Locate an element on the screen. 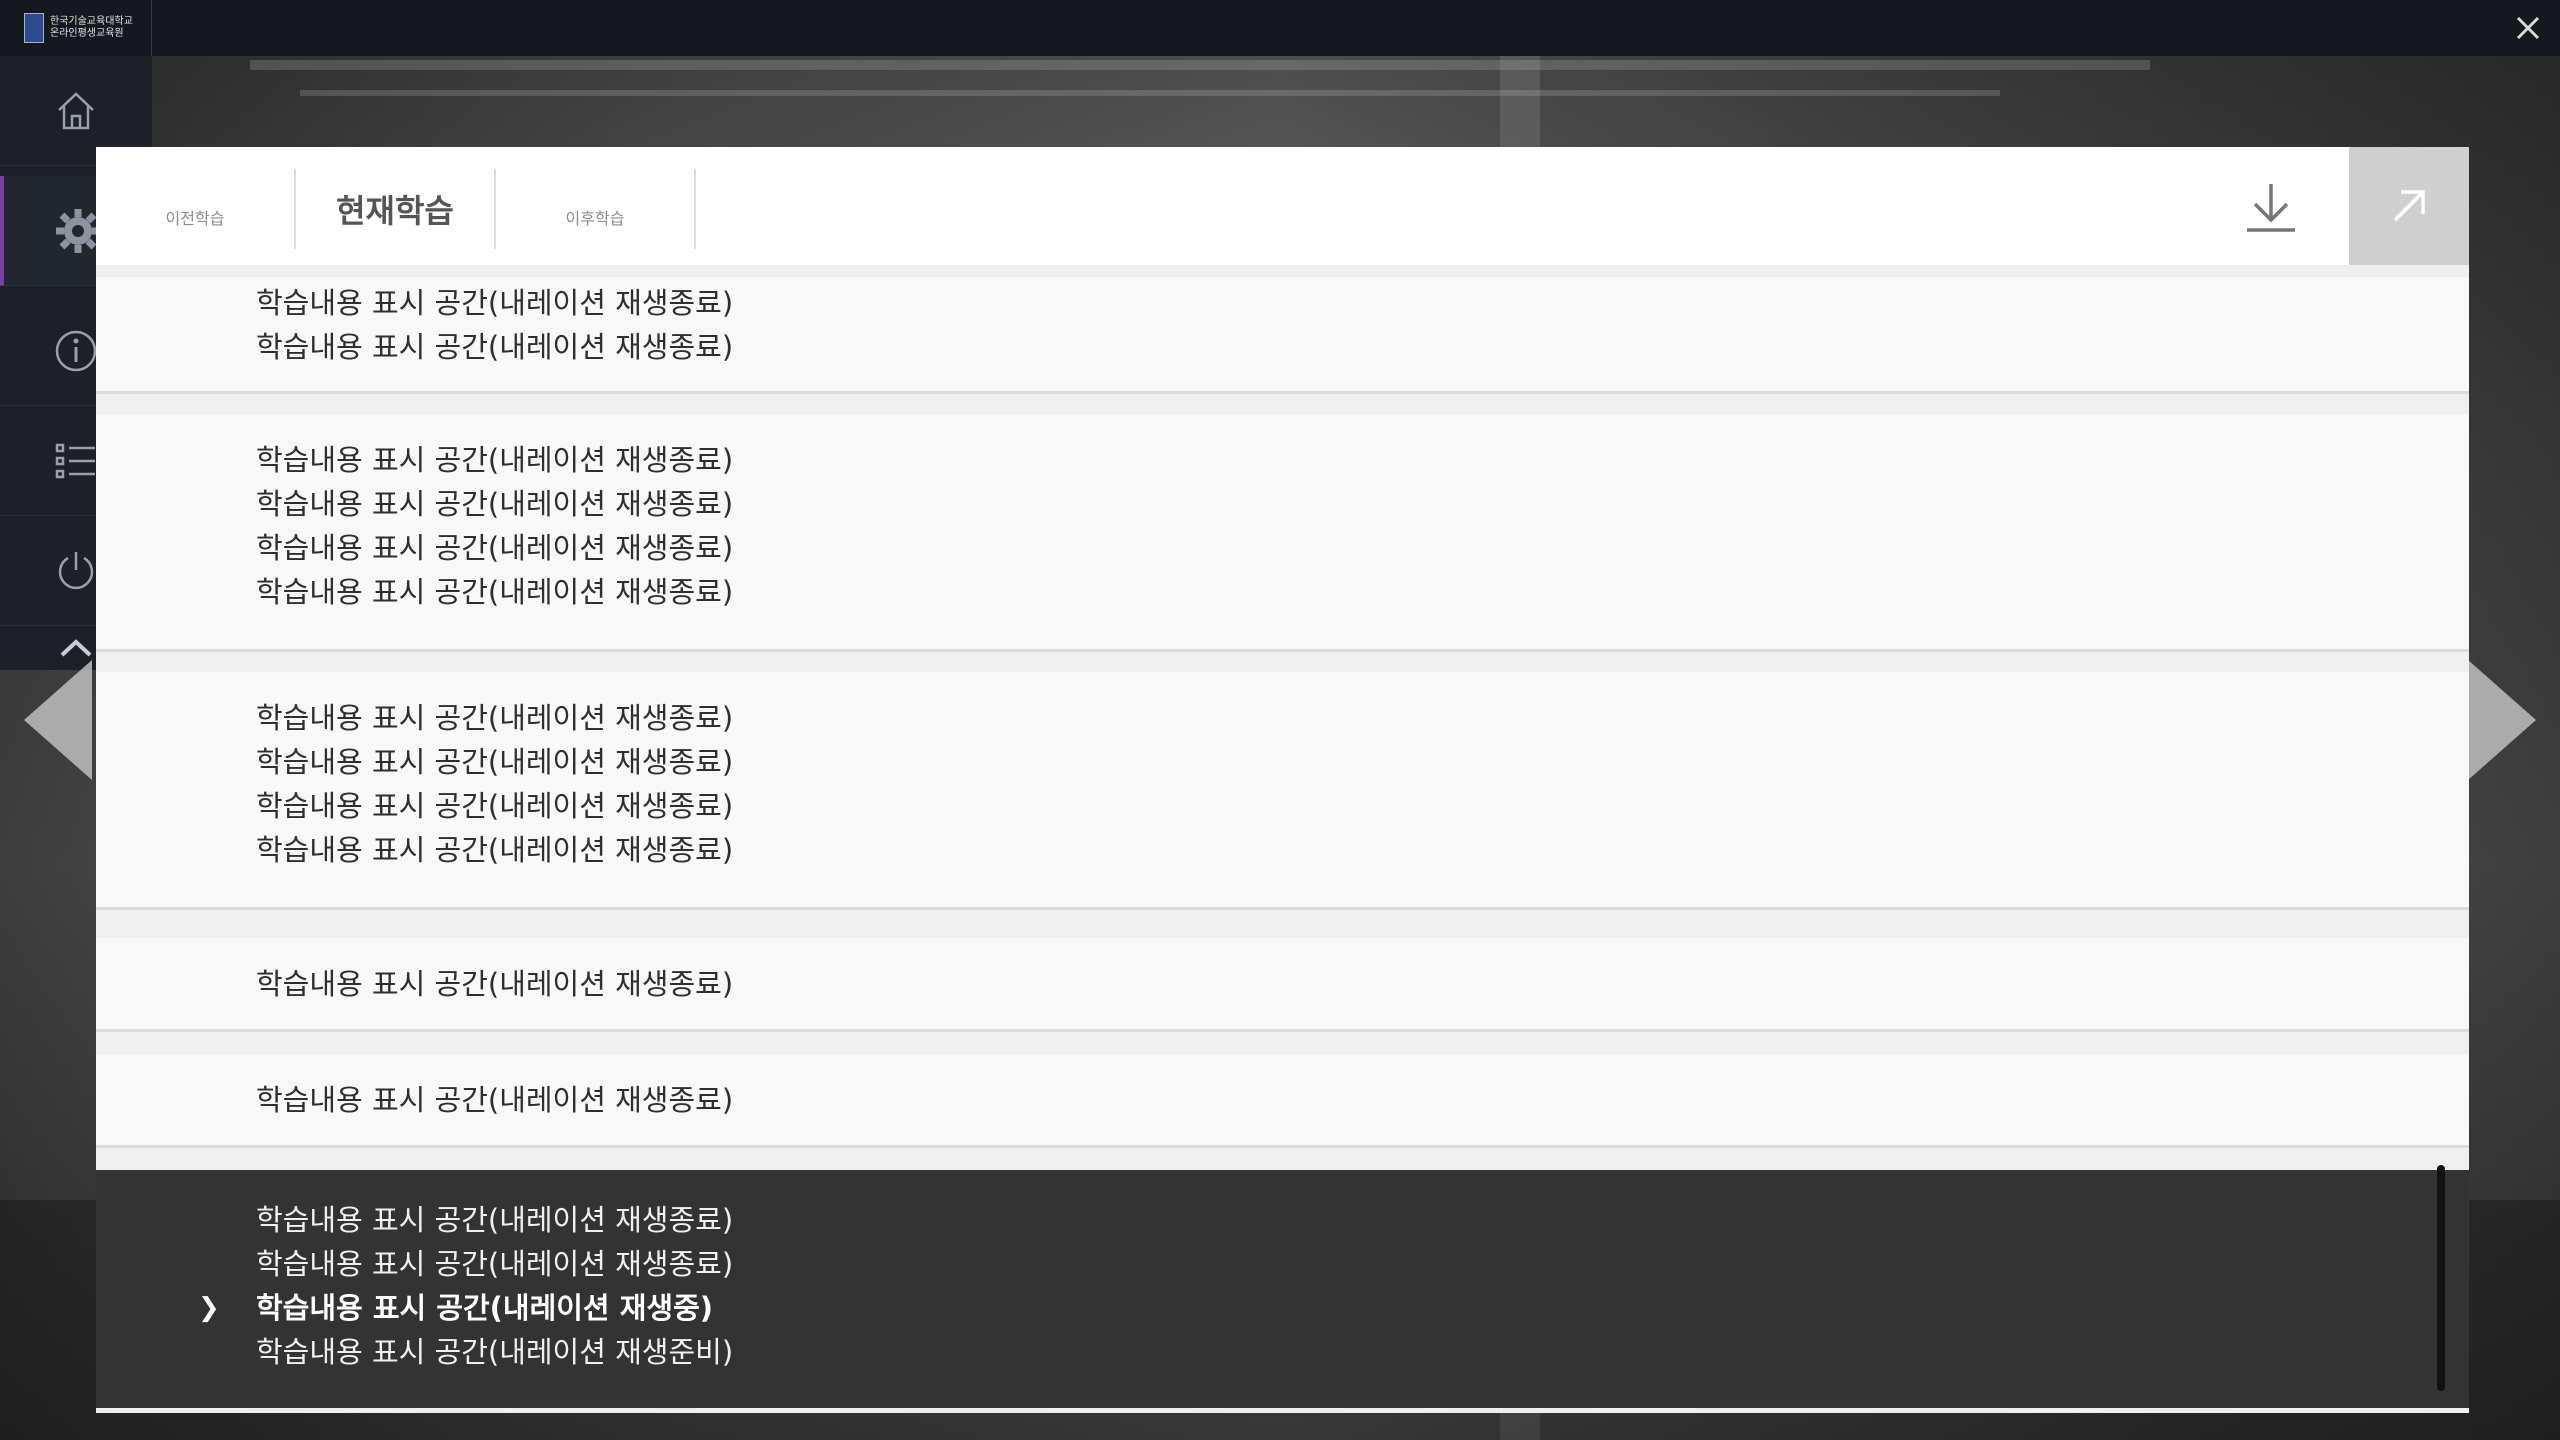 The image size is (2560, 1440). logo-line-2: 온라인평생교육원 is located at coordinates (87, 33).